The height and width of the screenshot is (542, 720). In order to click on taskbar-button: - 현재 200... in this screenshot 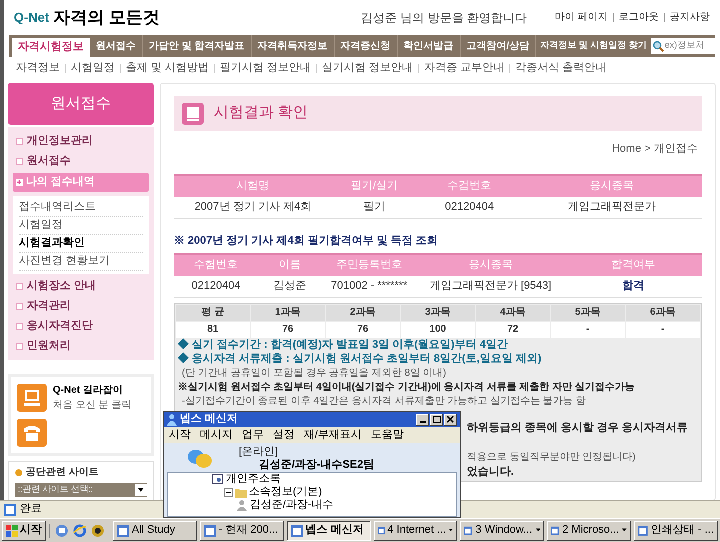, I will do `click(242, 530)`.